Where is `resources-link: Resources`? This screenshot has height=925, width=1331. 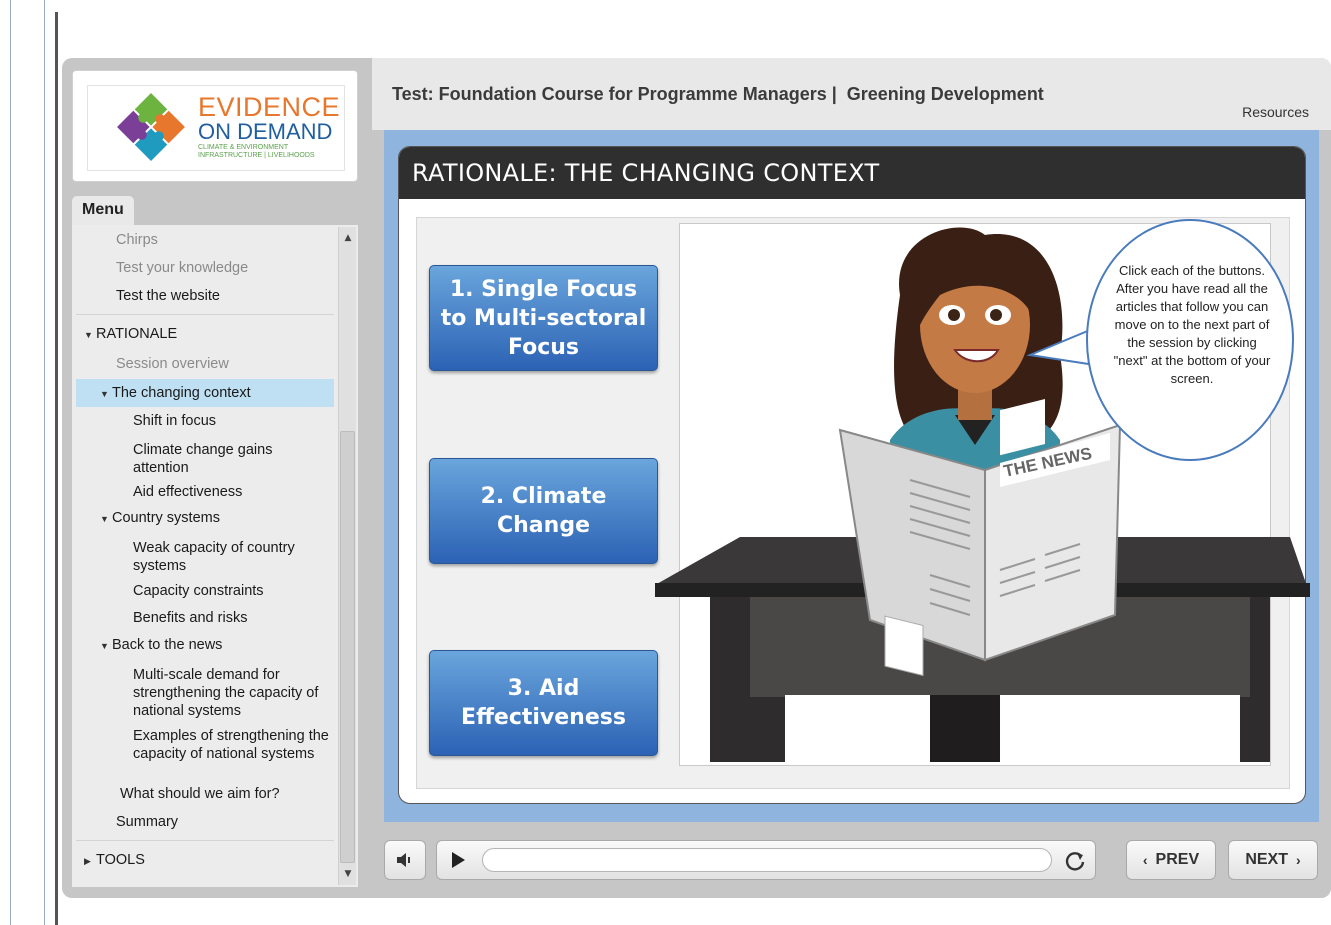
resources-link: Resources is located at coordinates (1275, 112).